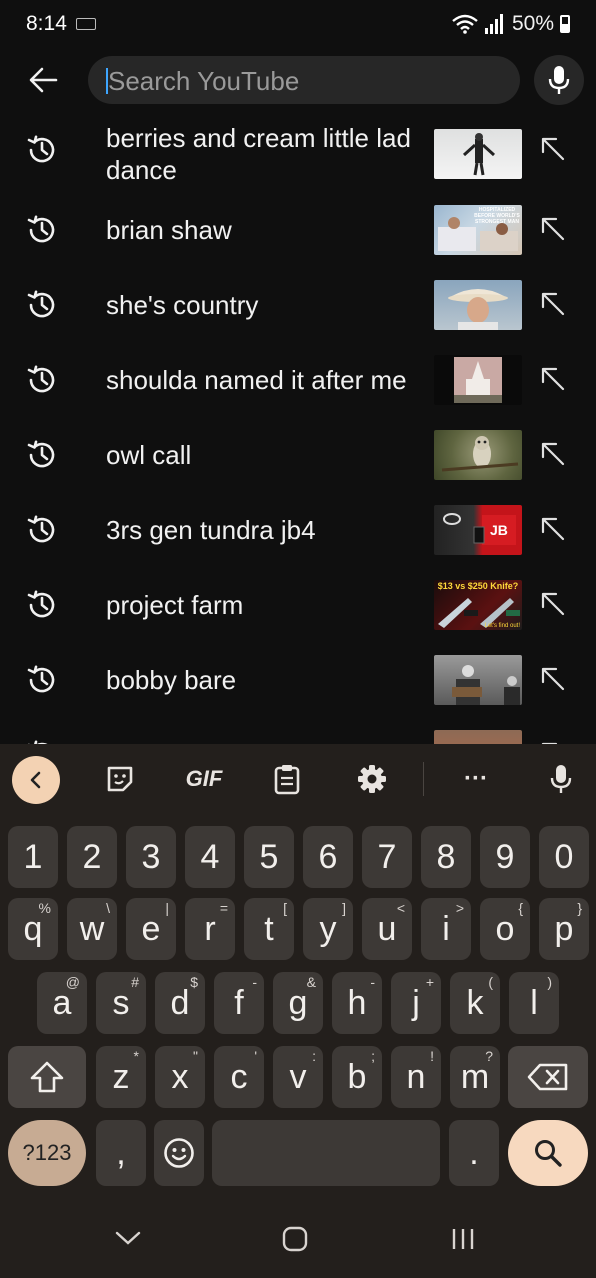 This screenshot has width=596, height=1278. What do you see at coordinates (493, 24) in the screenshot?
I see `signal-icon` at bounding box center [493, 24].